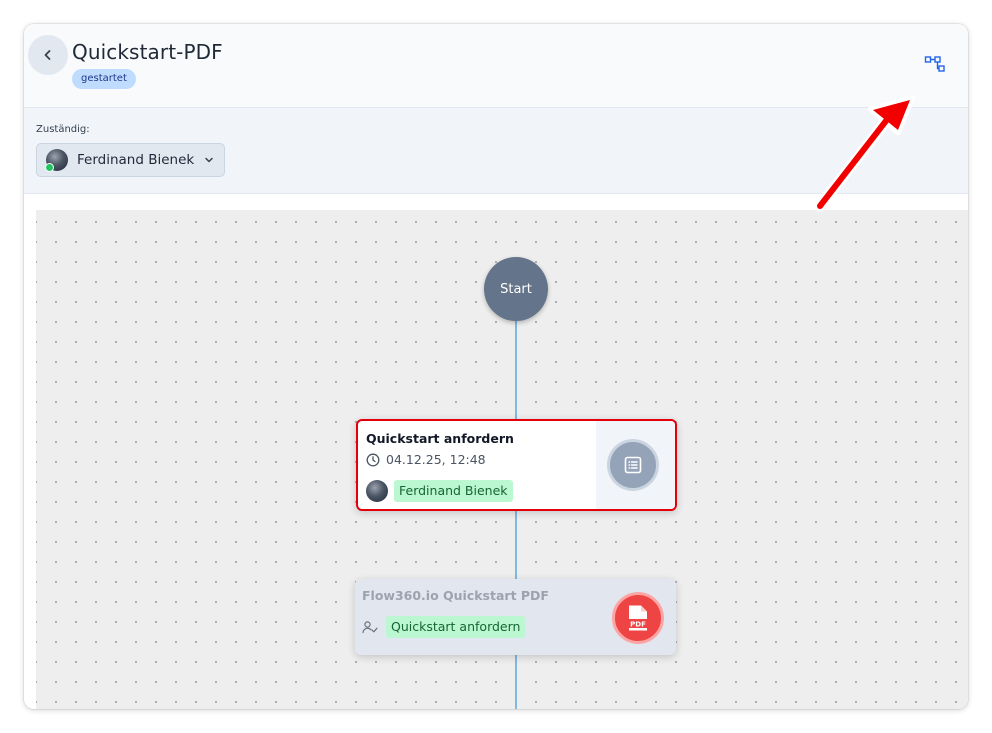 This screenshot has height=733, width=992. I want to click on assignee-label: Zuständig:, so click(63, 129).